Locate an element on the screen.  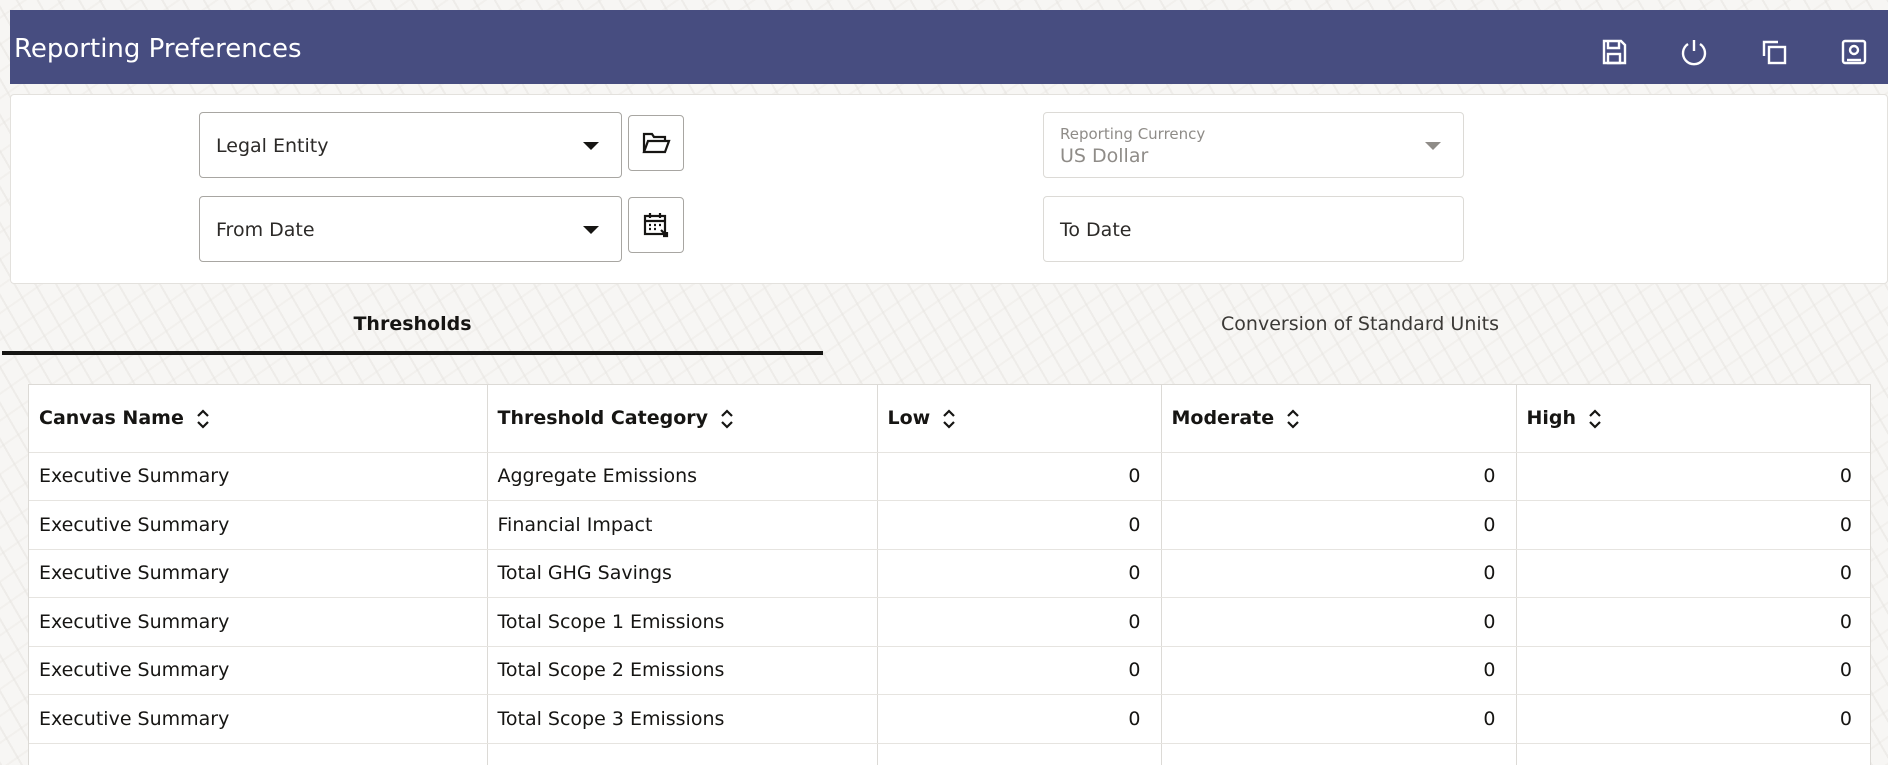
cell-threshold-category: Total Scope 2 Emissions is located at coordinates (682, 670).